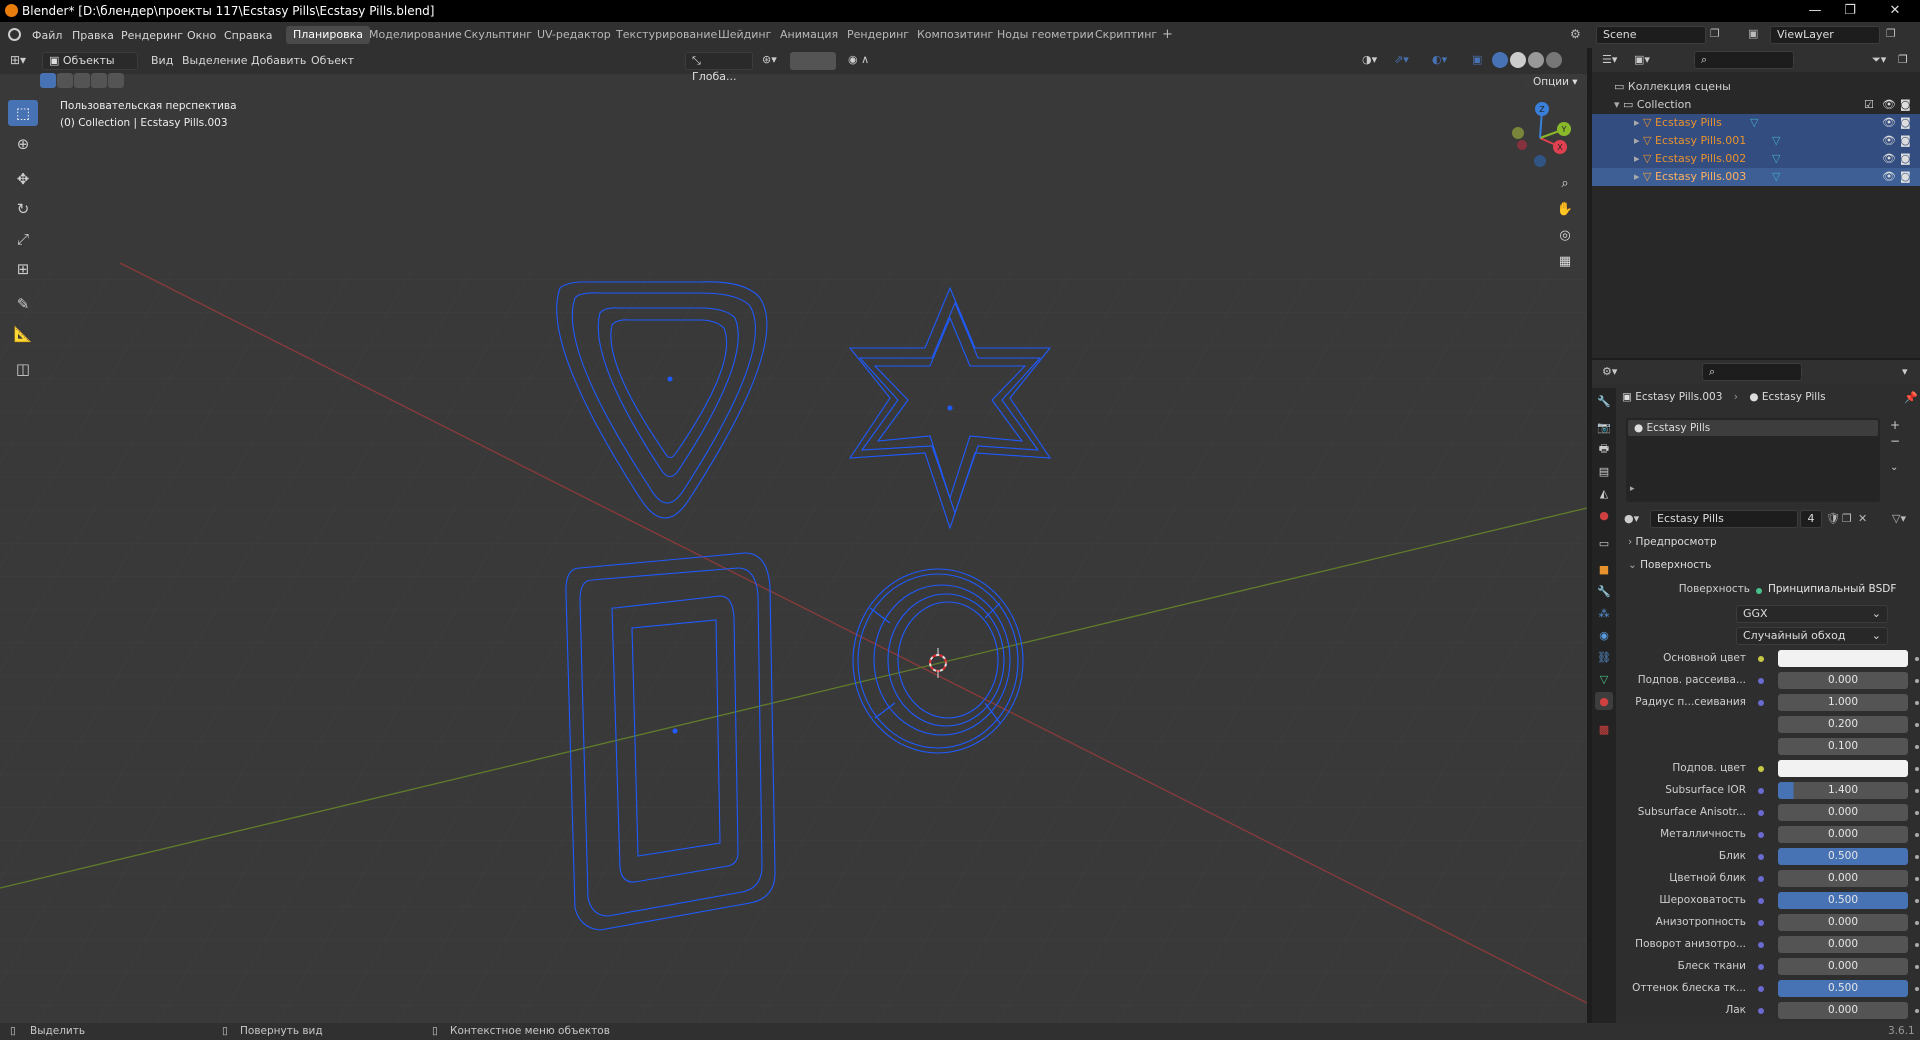  Describe the element at coordinates (1669, 565) in the screenshot. I see `panel-surface: ⌄ Поверхность` at that location.